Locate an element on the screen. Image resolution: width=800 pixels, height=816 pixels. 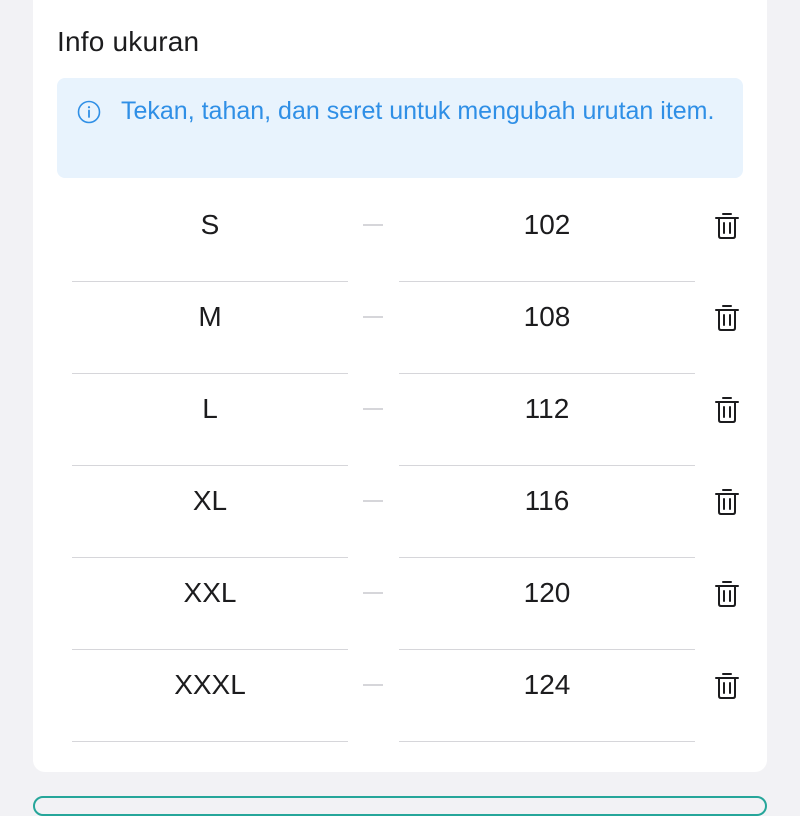
size-row: XXL 120 is located at coordinates (400, 604).